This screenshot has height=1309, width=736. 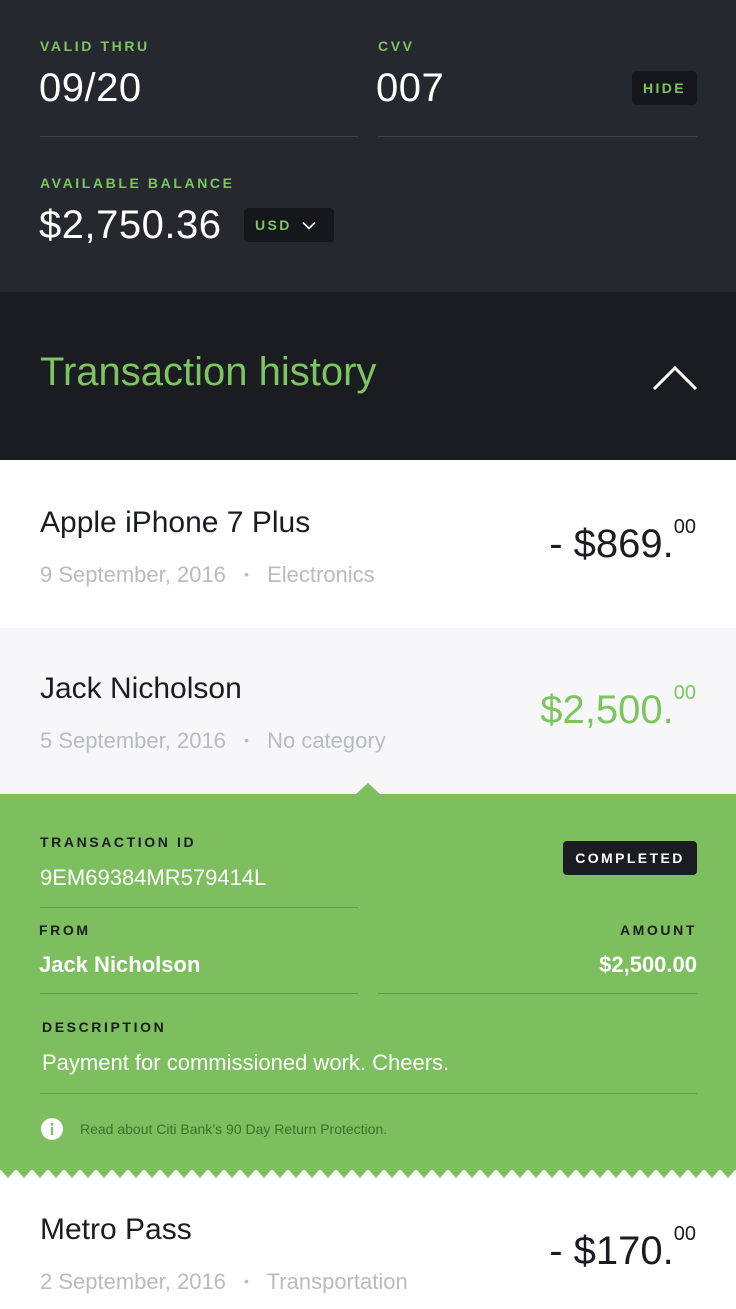 I want to click on section-title: Transaction history, so click(x=208, y=372).